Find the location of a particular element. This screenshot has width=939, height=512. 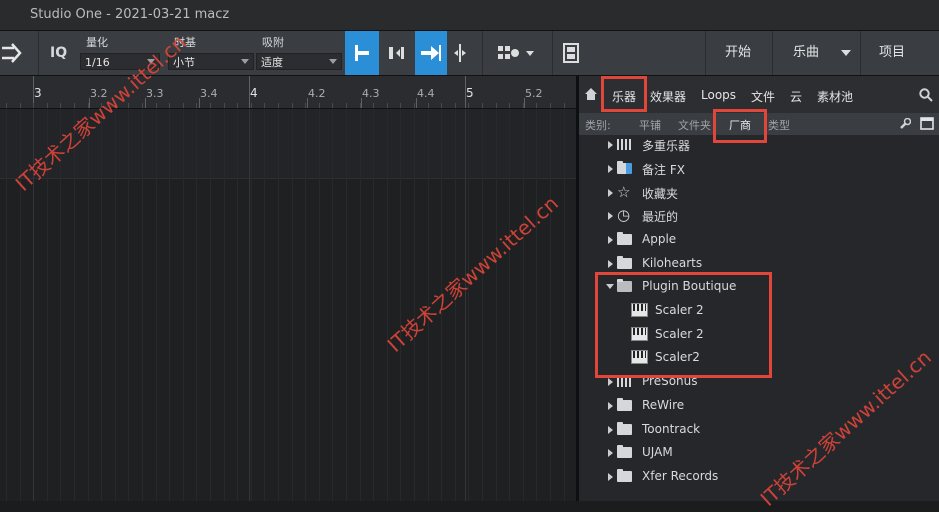

tab-cloud: 云 is located at coordinates (796, 96).